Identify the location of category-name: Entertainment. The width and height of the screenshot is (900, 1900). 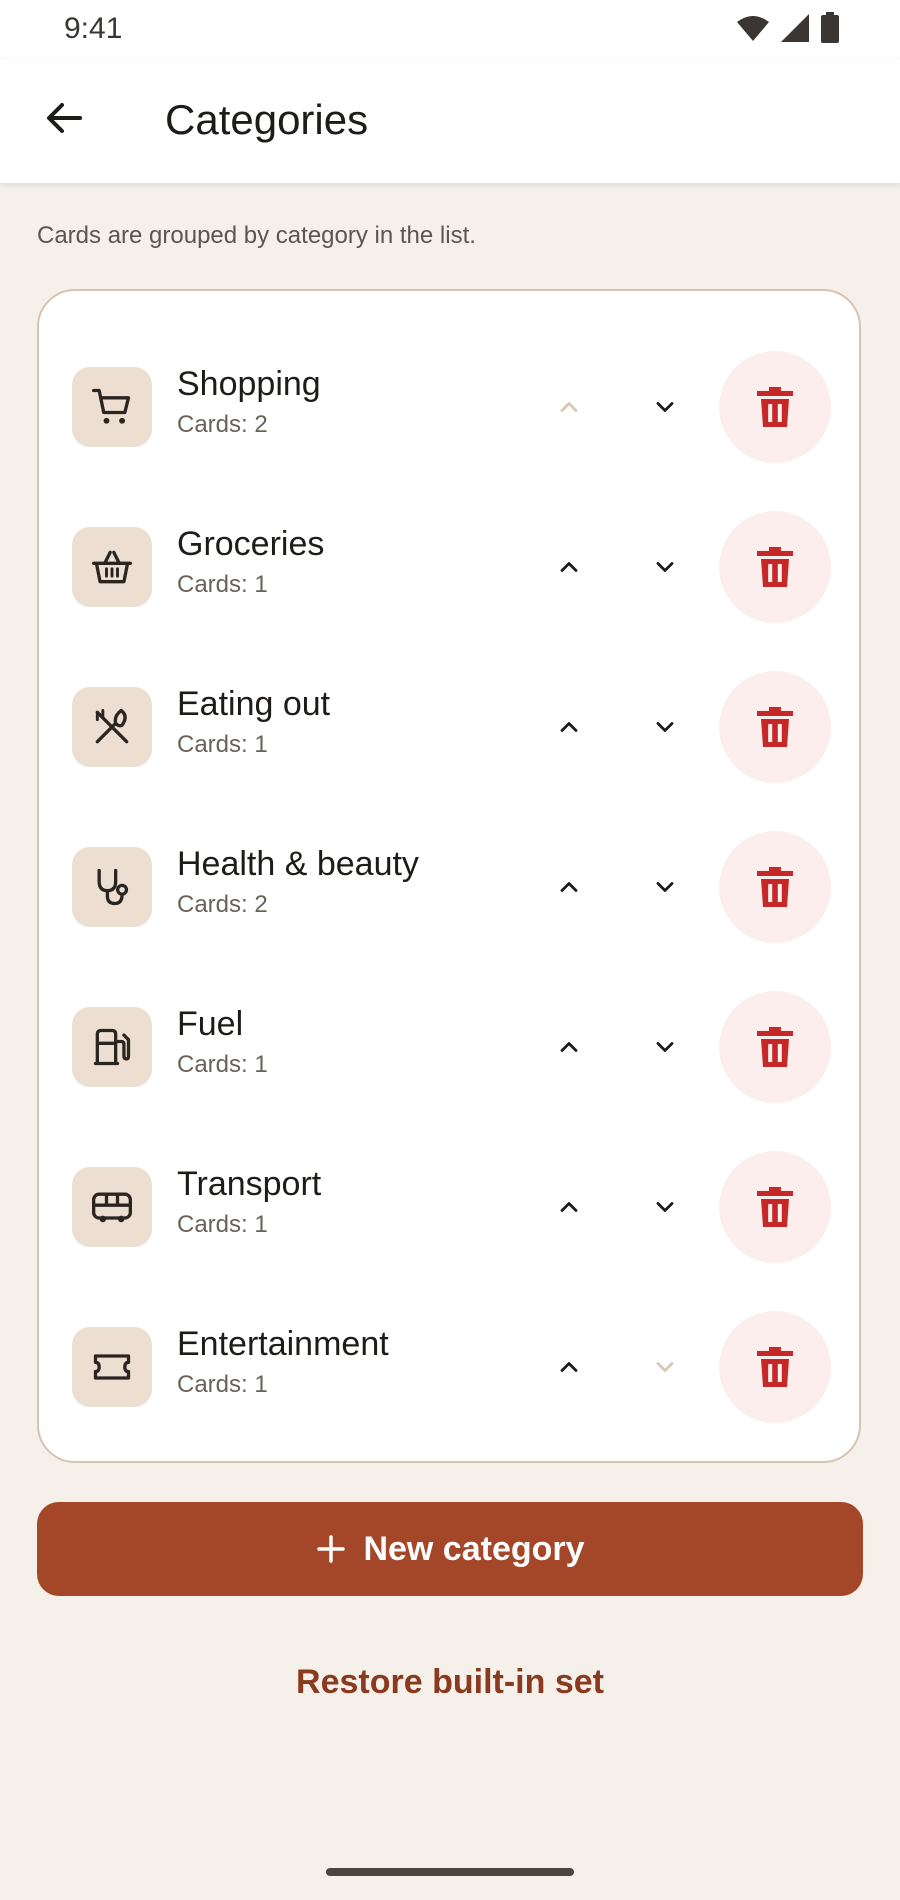
(283, 1344).